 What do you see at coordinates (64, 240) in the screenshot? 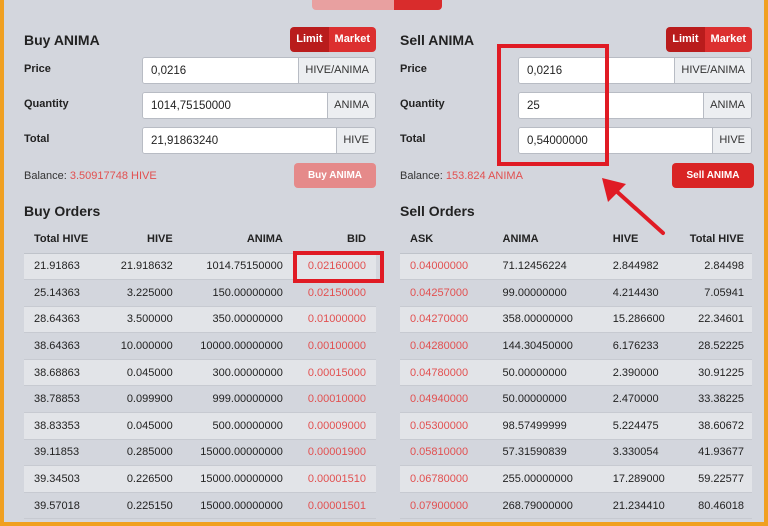
I see `buy-col-total-hive: Total HIVE` at bounding box center [64, 240].